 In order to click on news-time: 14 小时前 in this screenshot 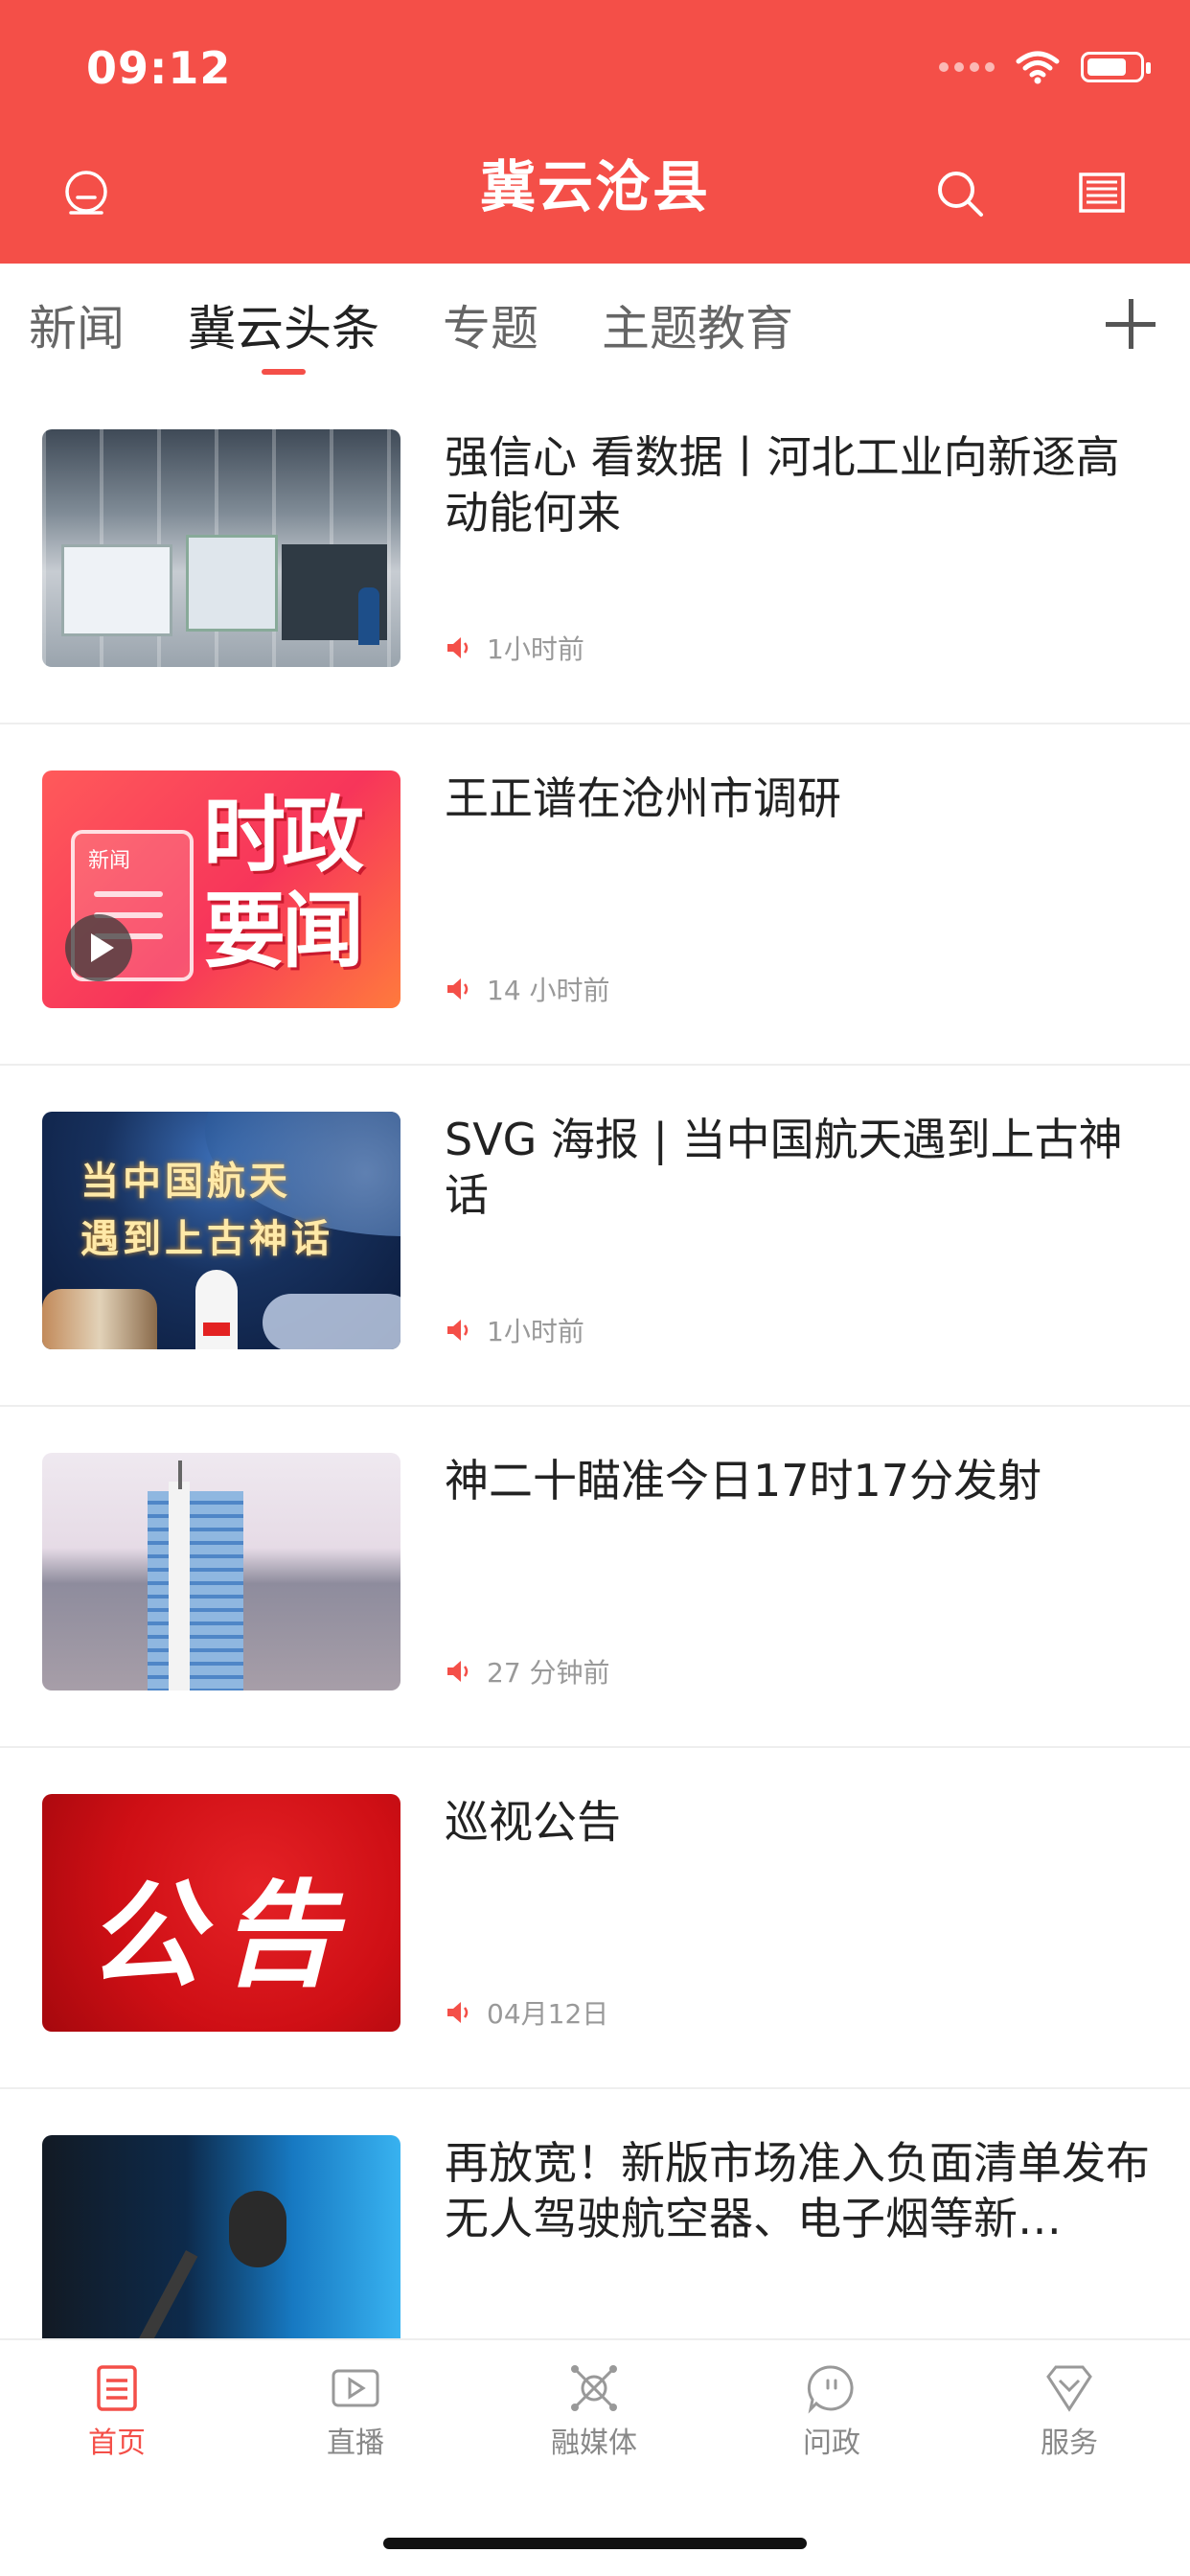, I will do `click(548, 990)`.